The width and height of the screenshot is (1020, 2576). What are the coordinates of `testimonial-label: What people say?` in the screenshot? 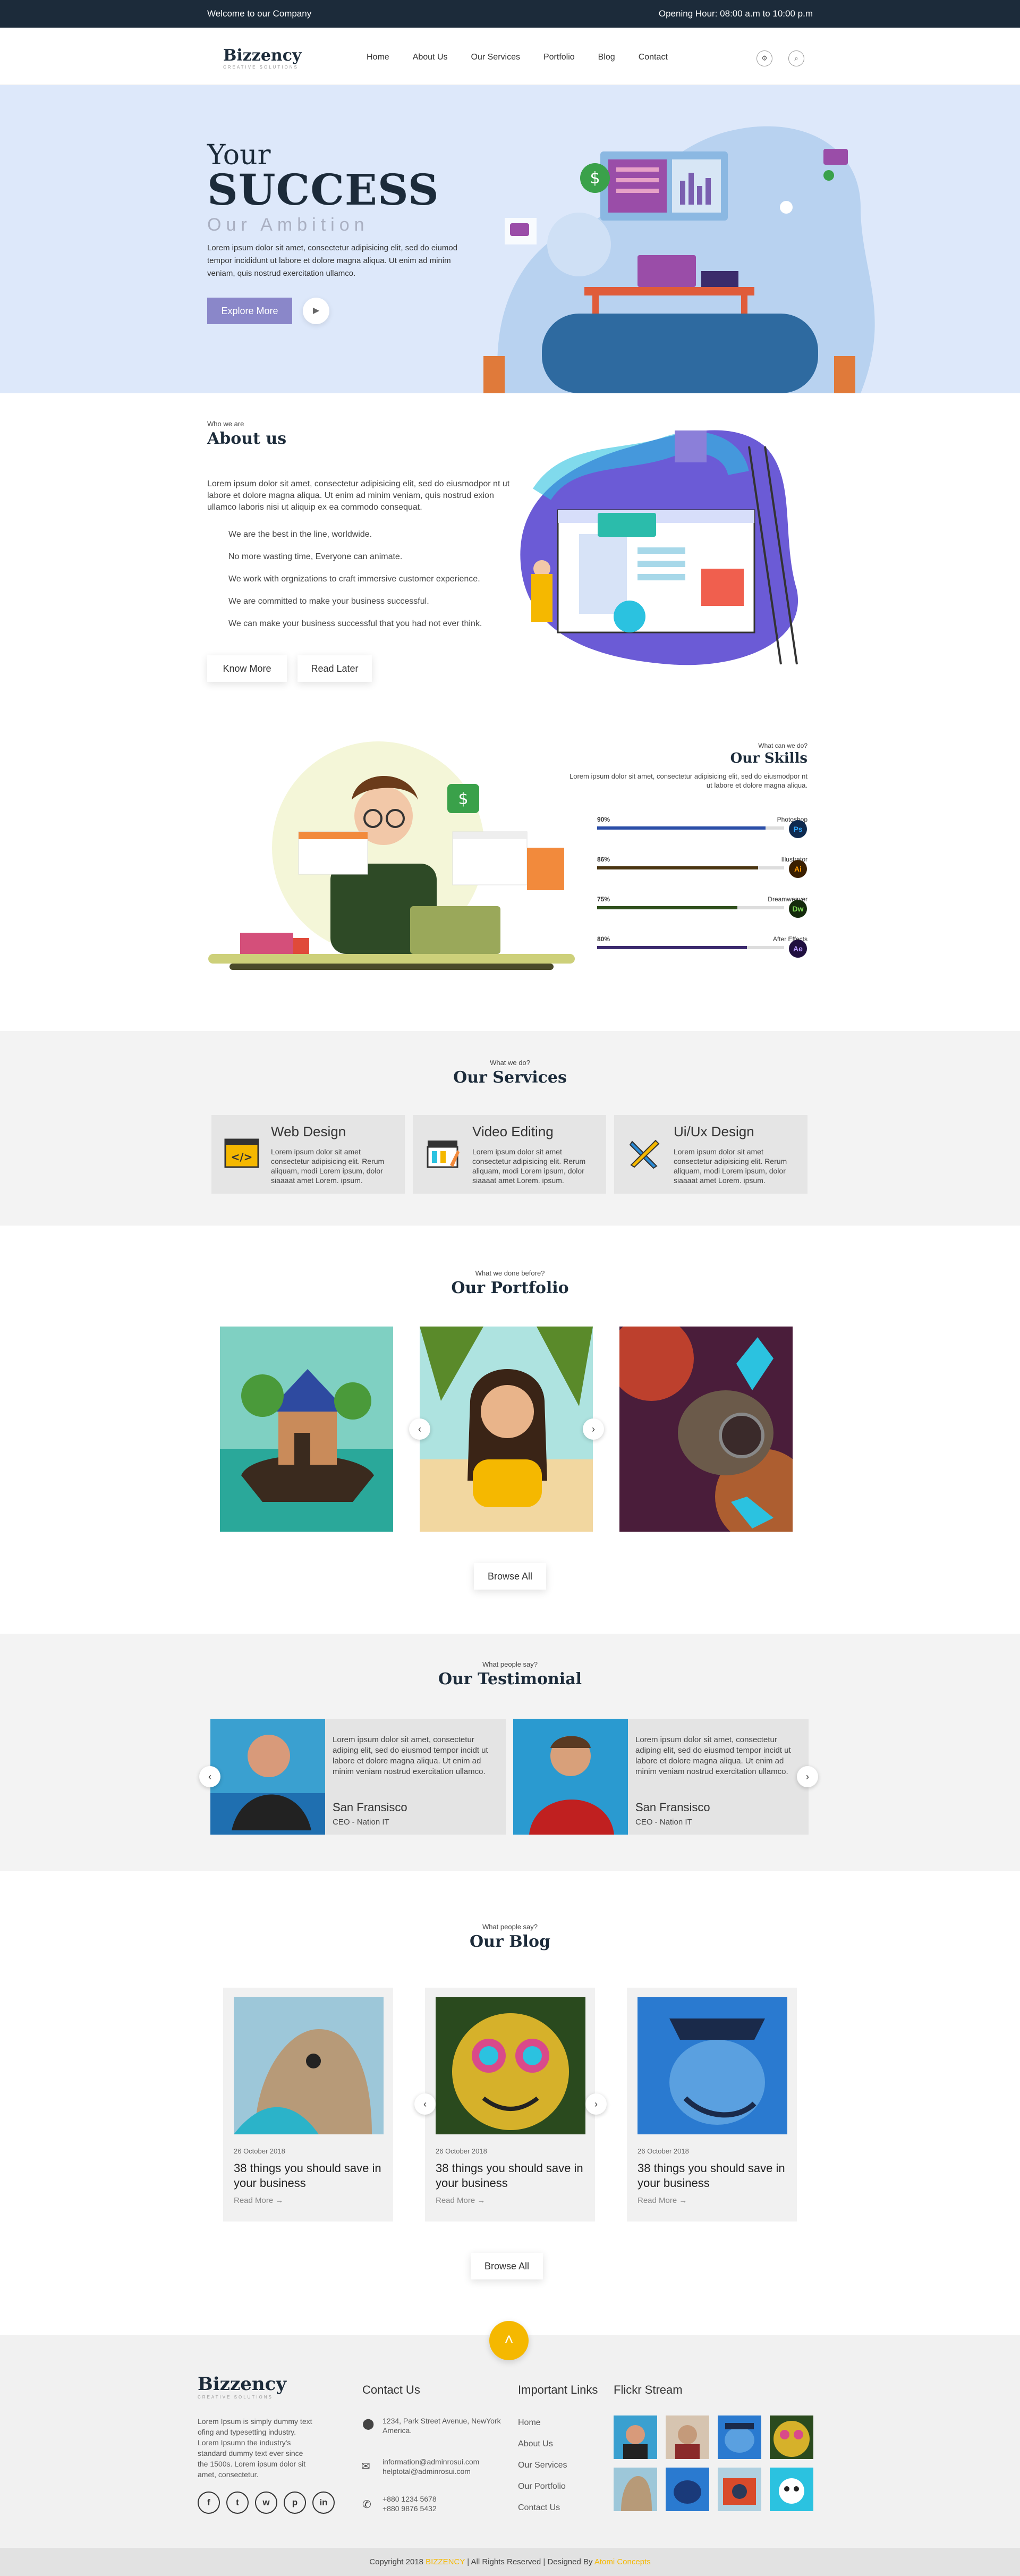 It's located at (510, 1664).